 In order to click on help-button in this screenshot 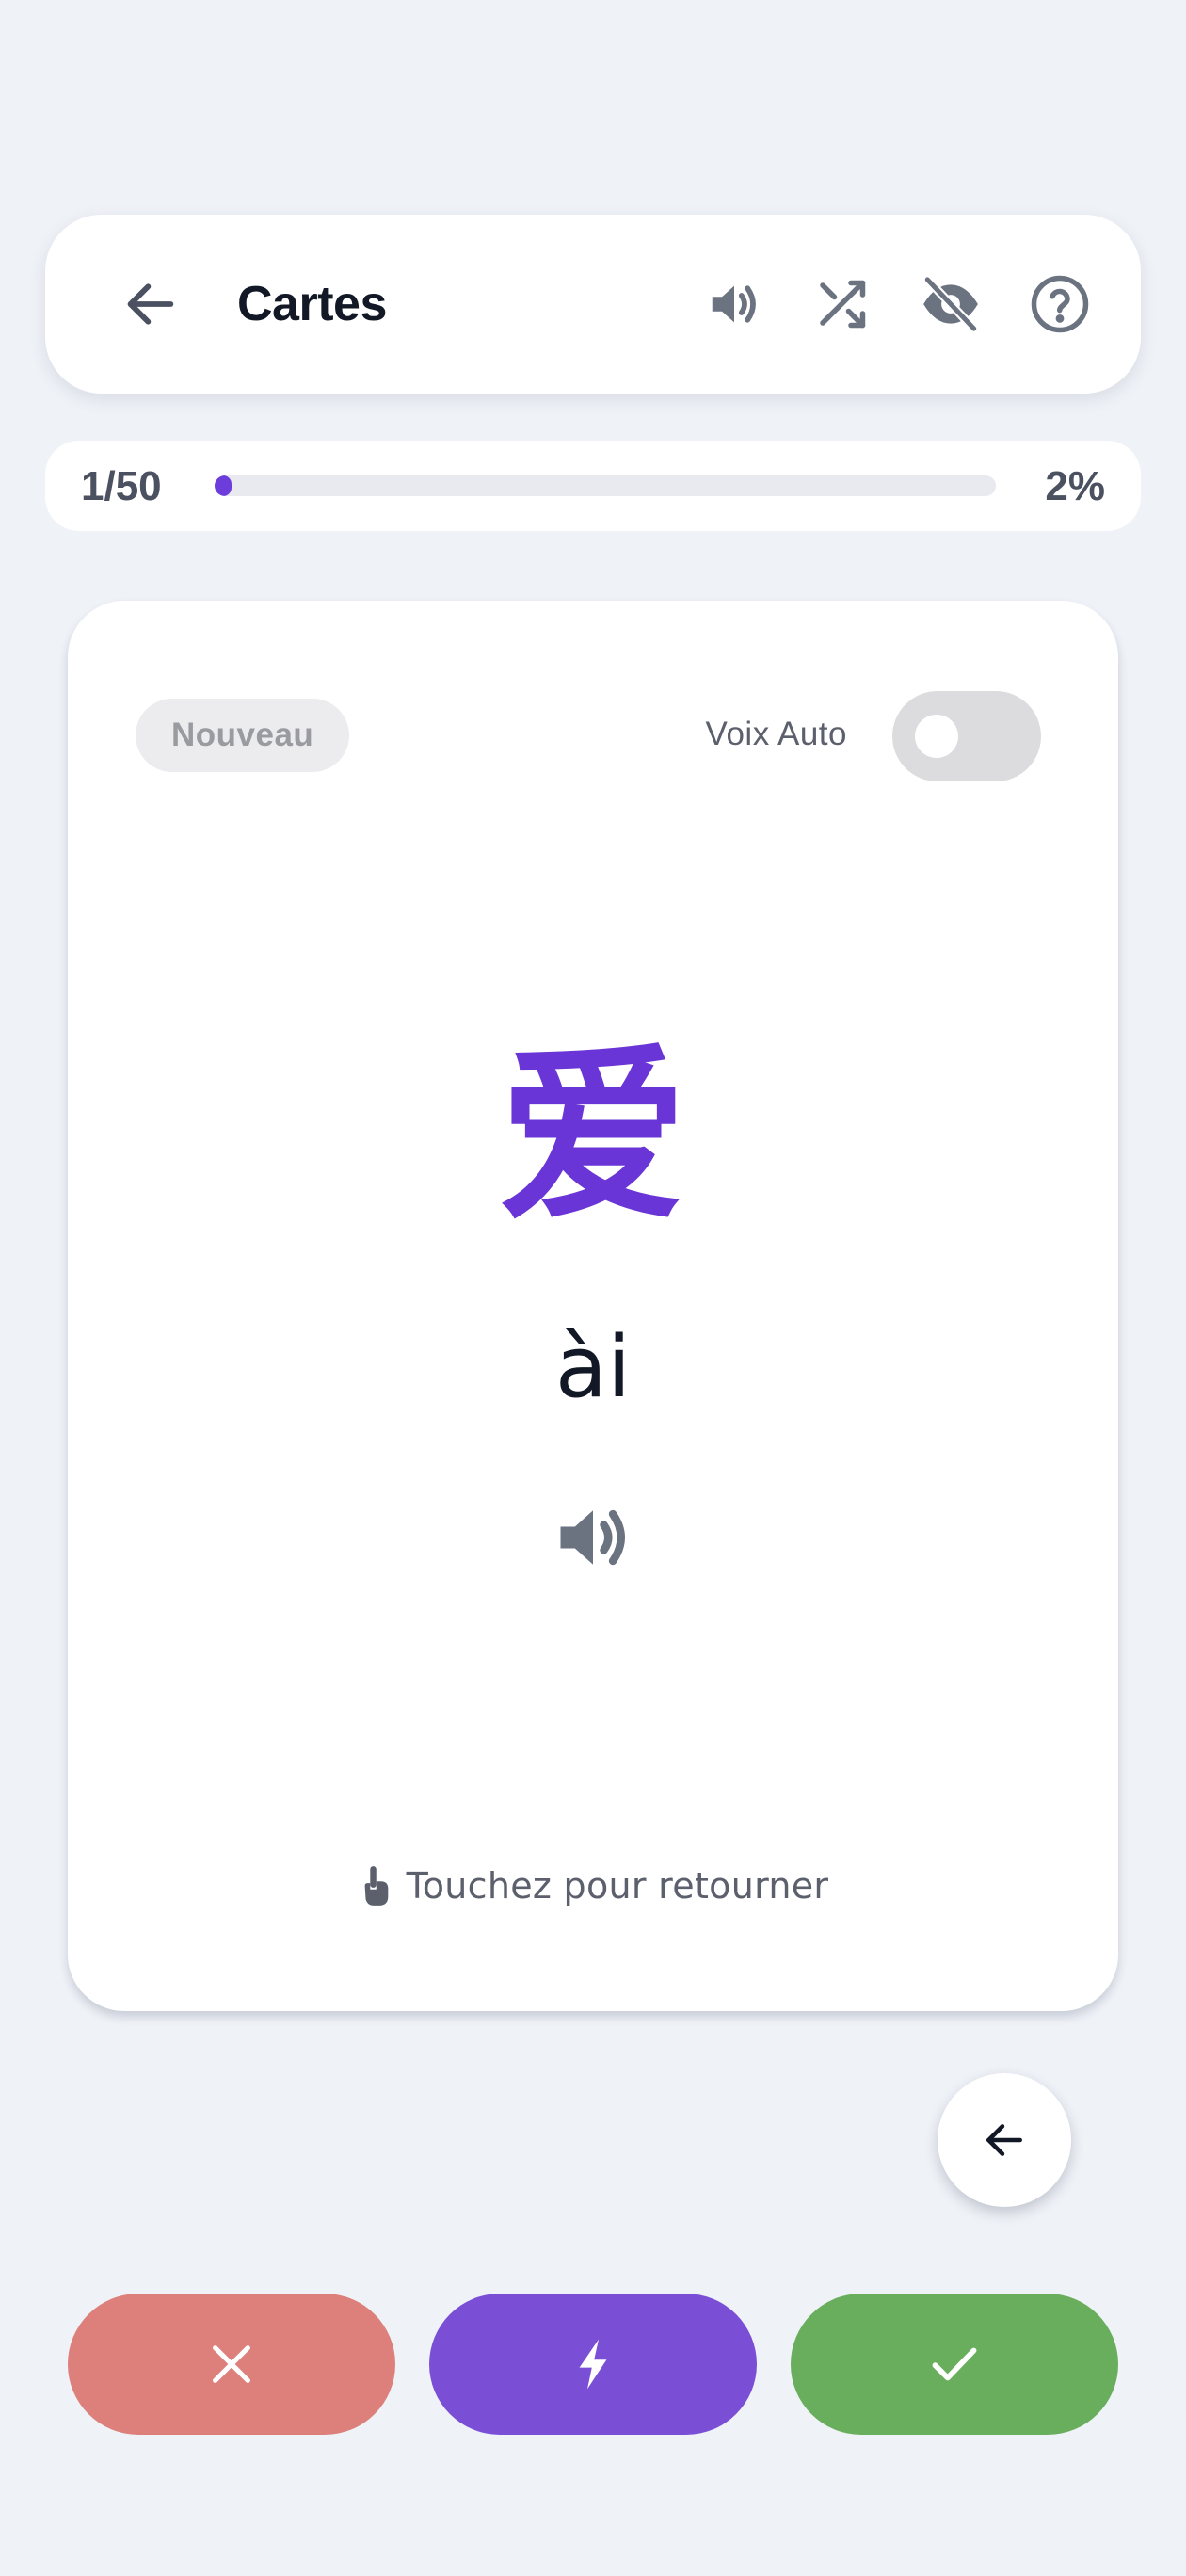, I will do `click(1060, 304)`.